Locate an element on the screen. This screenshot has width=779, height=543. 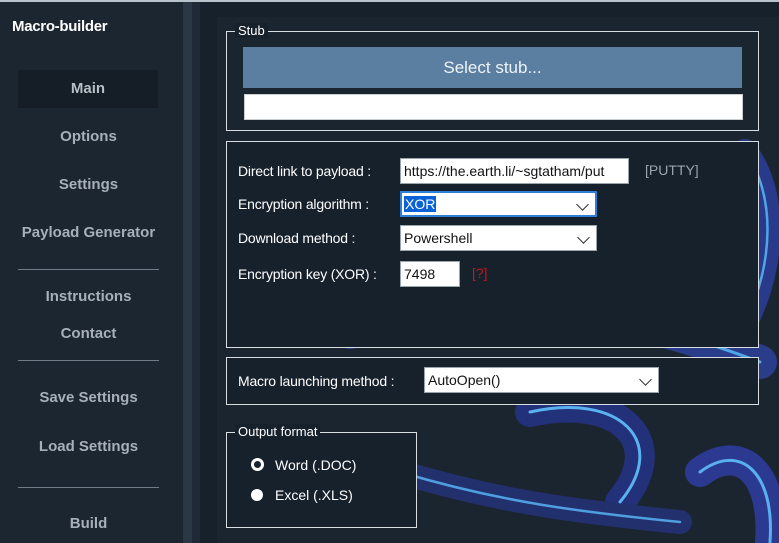
download-method-value: Powershell is located at coordinates (438, 238).